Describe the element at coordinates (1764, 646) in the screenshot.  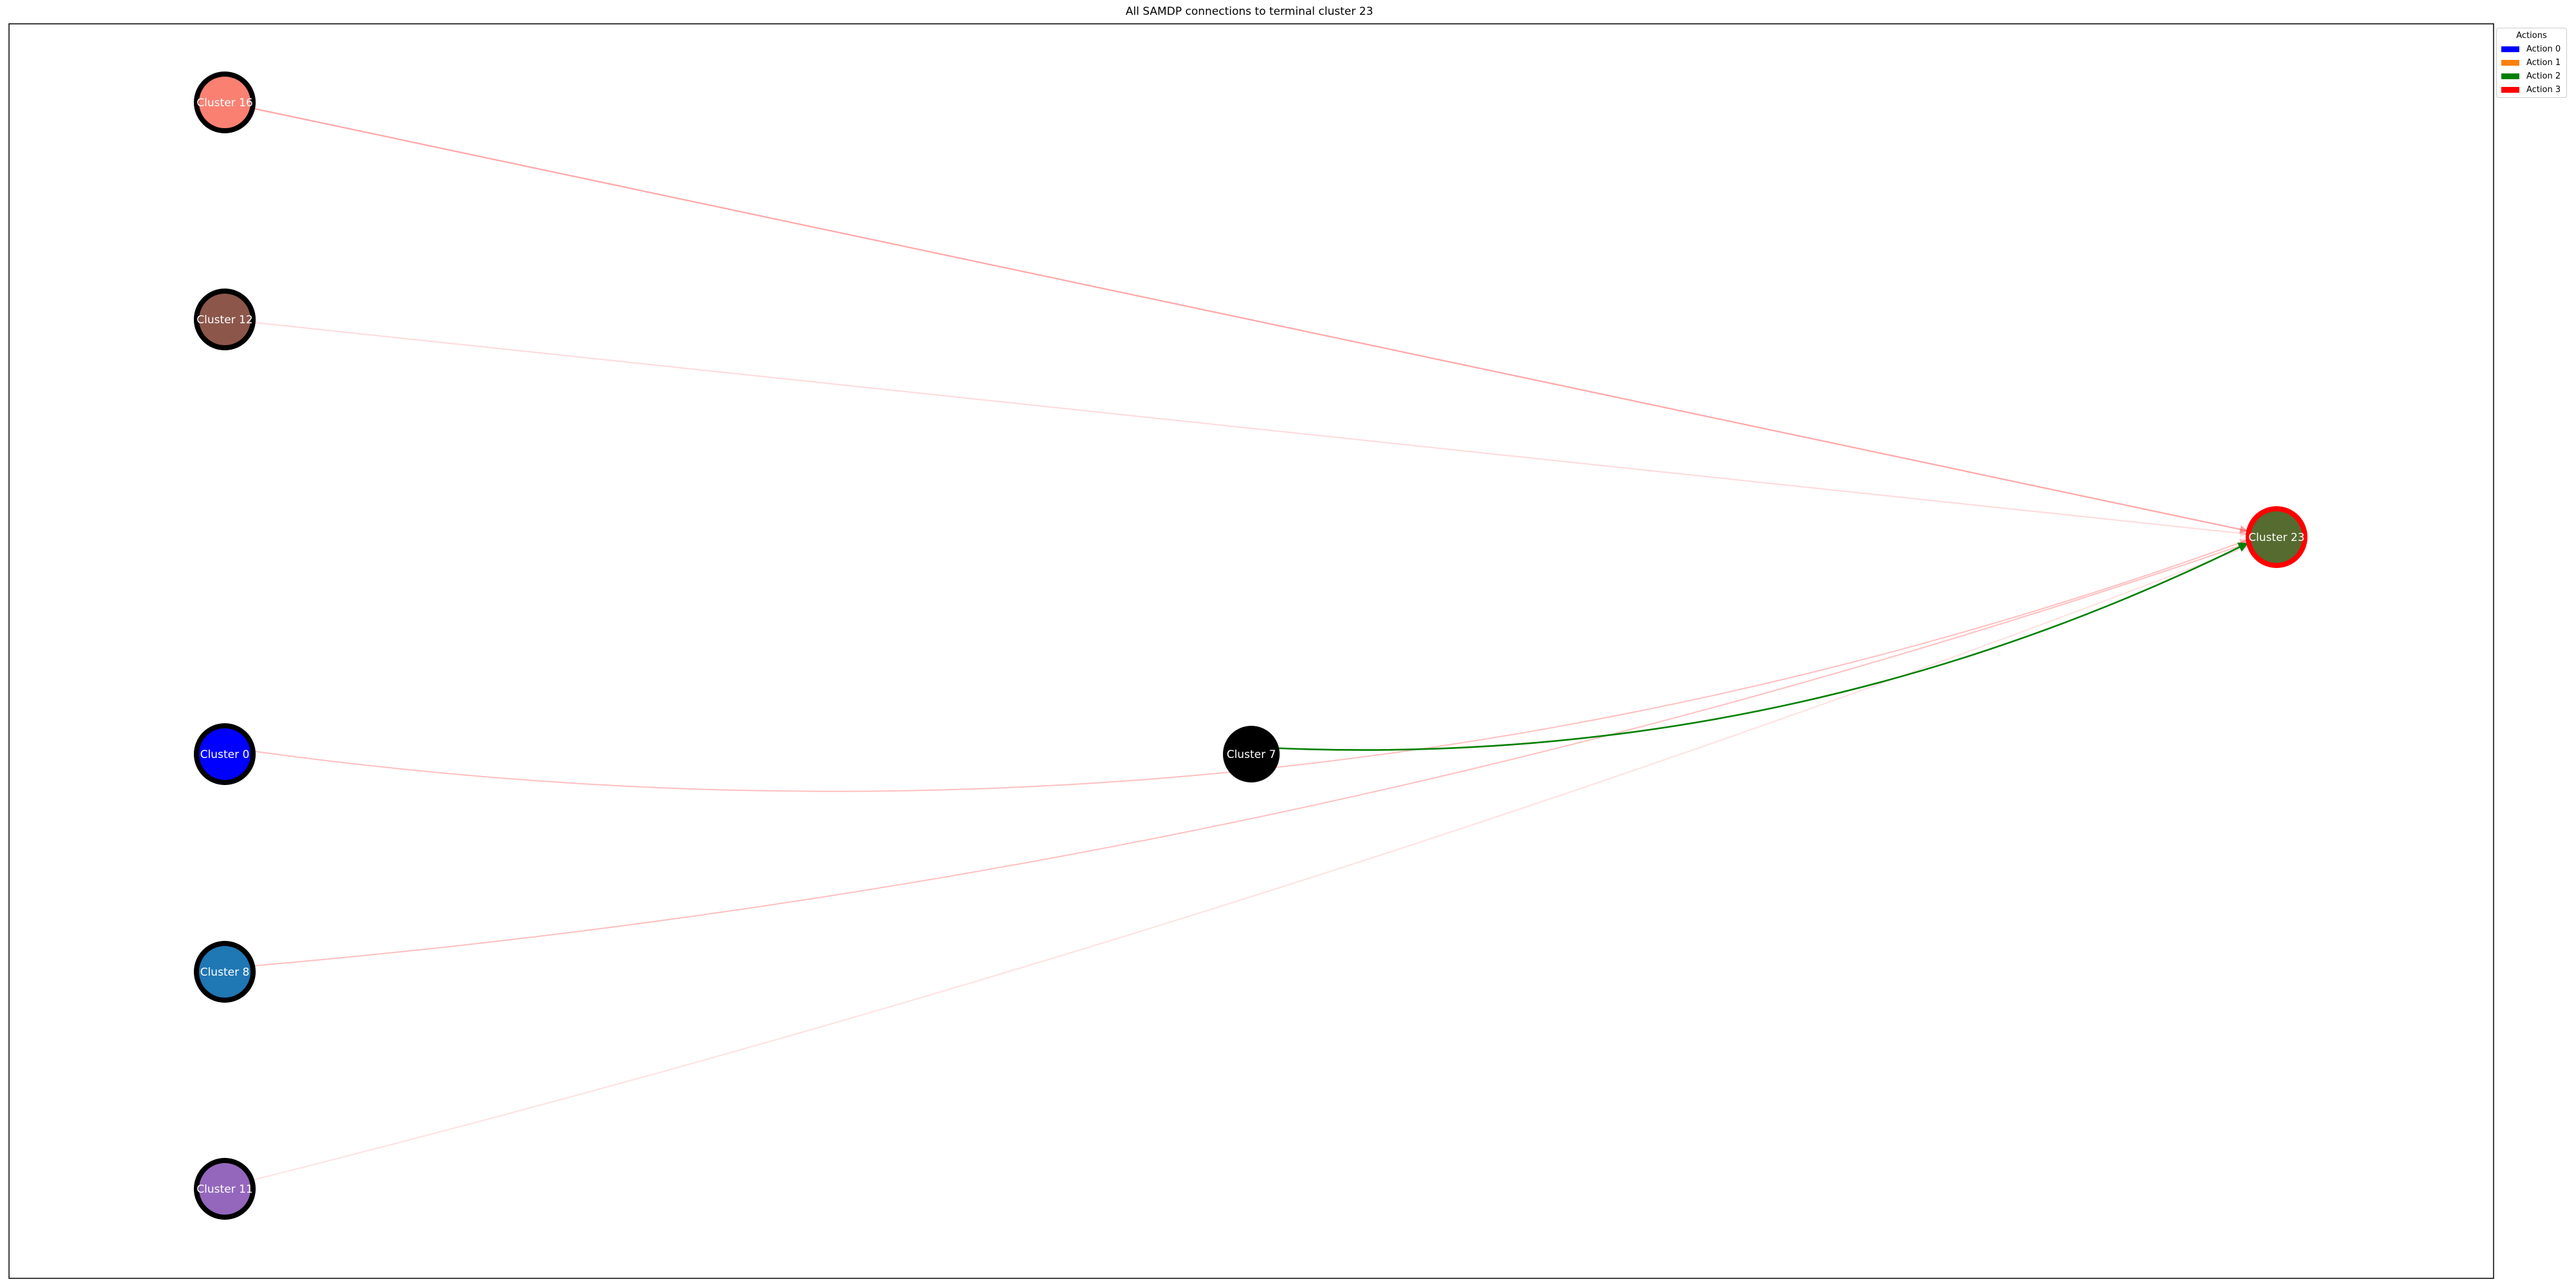
I see `edge-c7-to-c23` at that location.